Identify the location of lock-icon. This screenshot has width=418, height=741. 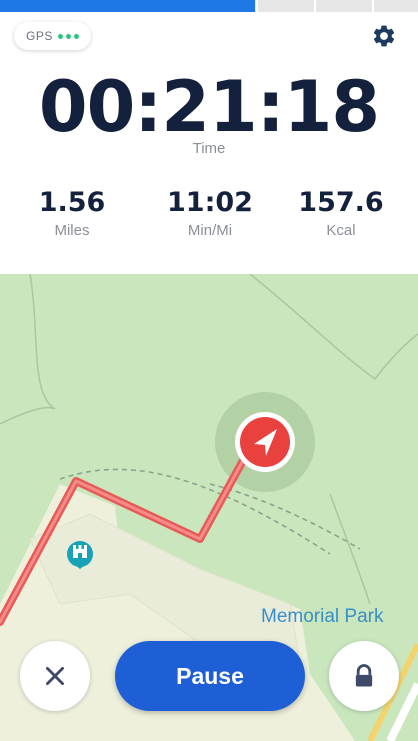
(364, 675).